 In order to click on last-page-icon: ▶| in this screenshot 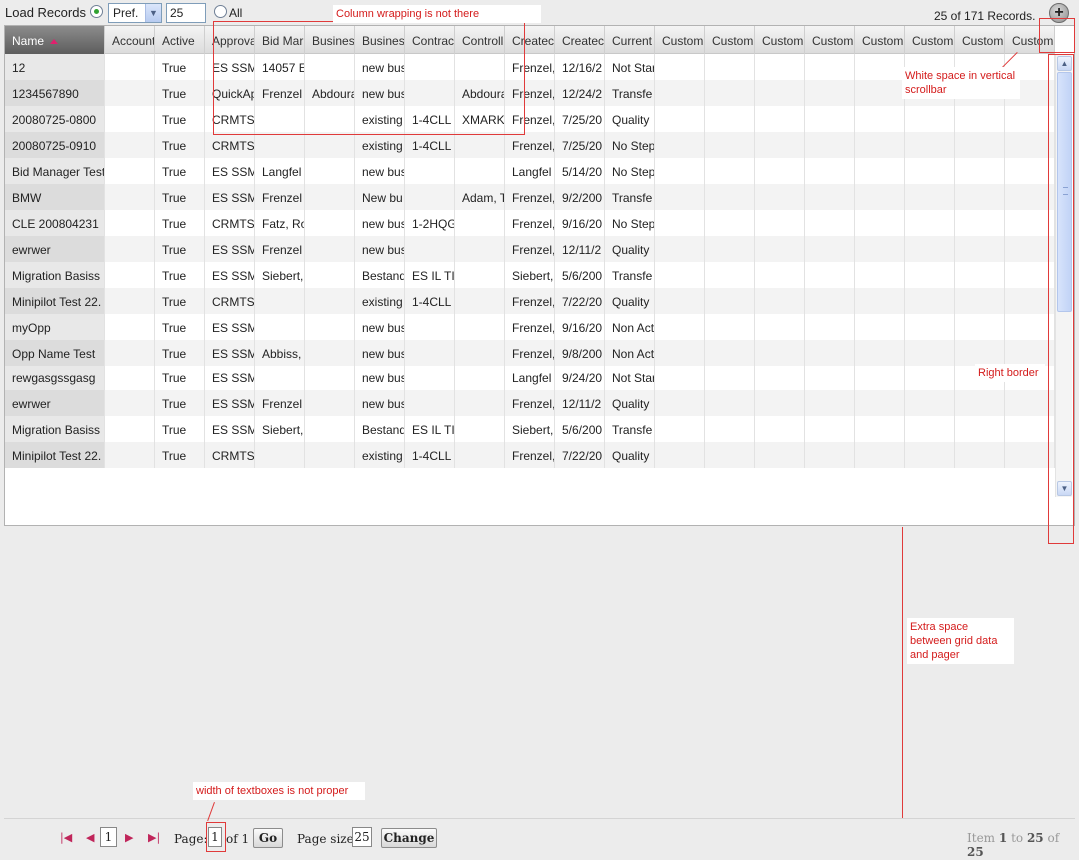, I will do `click(154, 837)`.